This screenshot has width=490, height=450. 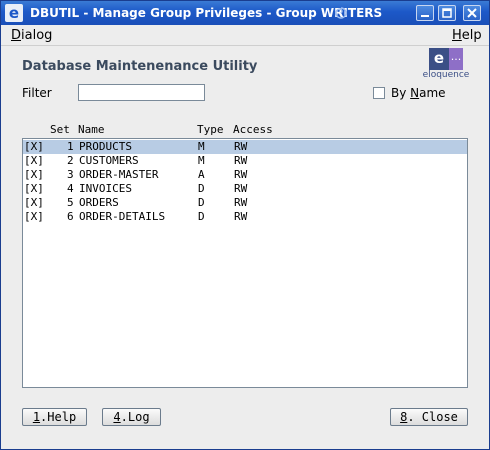 What do you see at coordinates (91, 129) in the screenshot?
I see `column-header-name: Name` at bounding box center [91, 129].